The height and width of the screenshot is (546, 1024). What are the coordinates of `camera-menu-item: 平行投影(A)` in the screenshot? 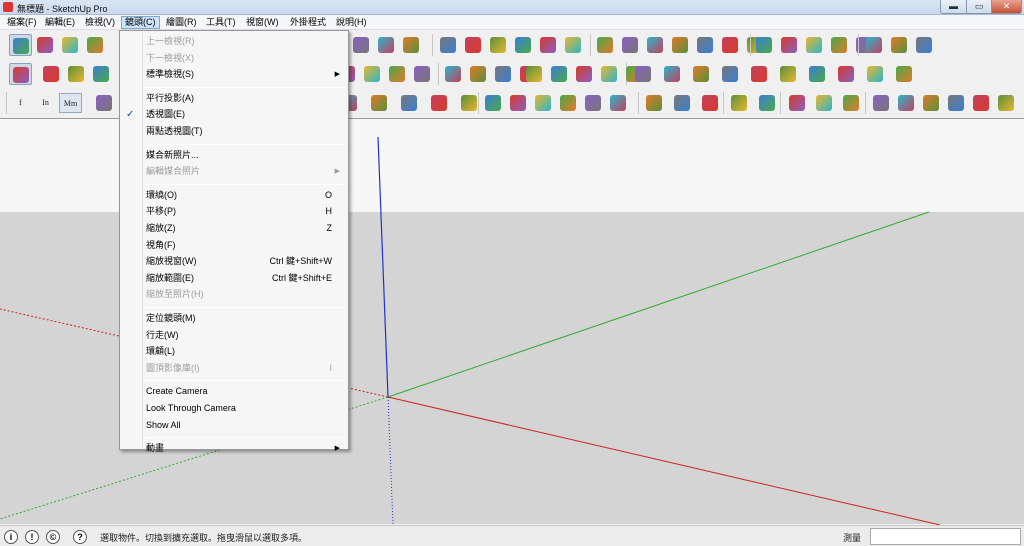 It's located at (234, 98).